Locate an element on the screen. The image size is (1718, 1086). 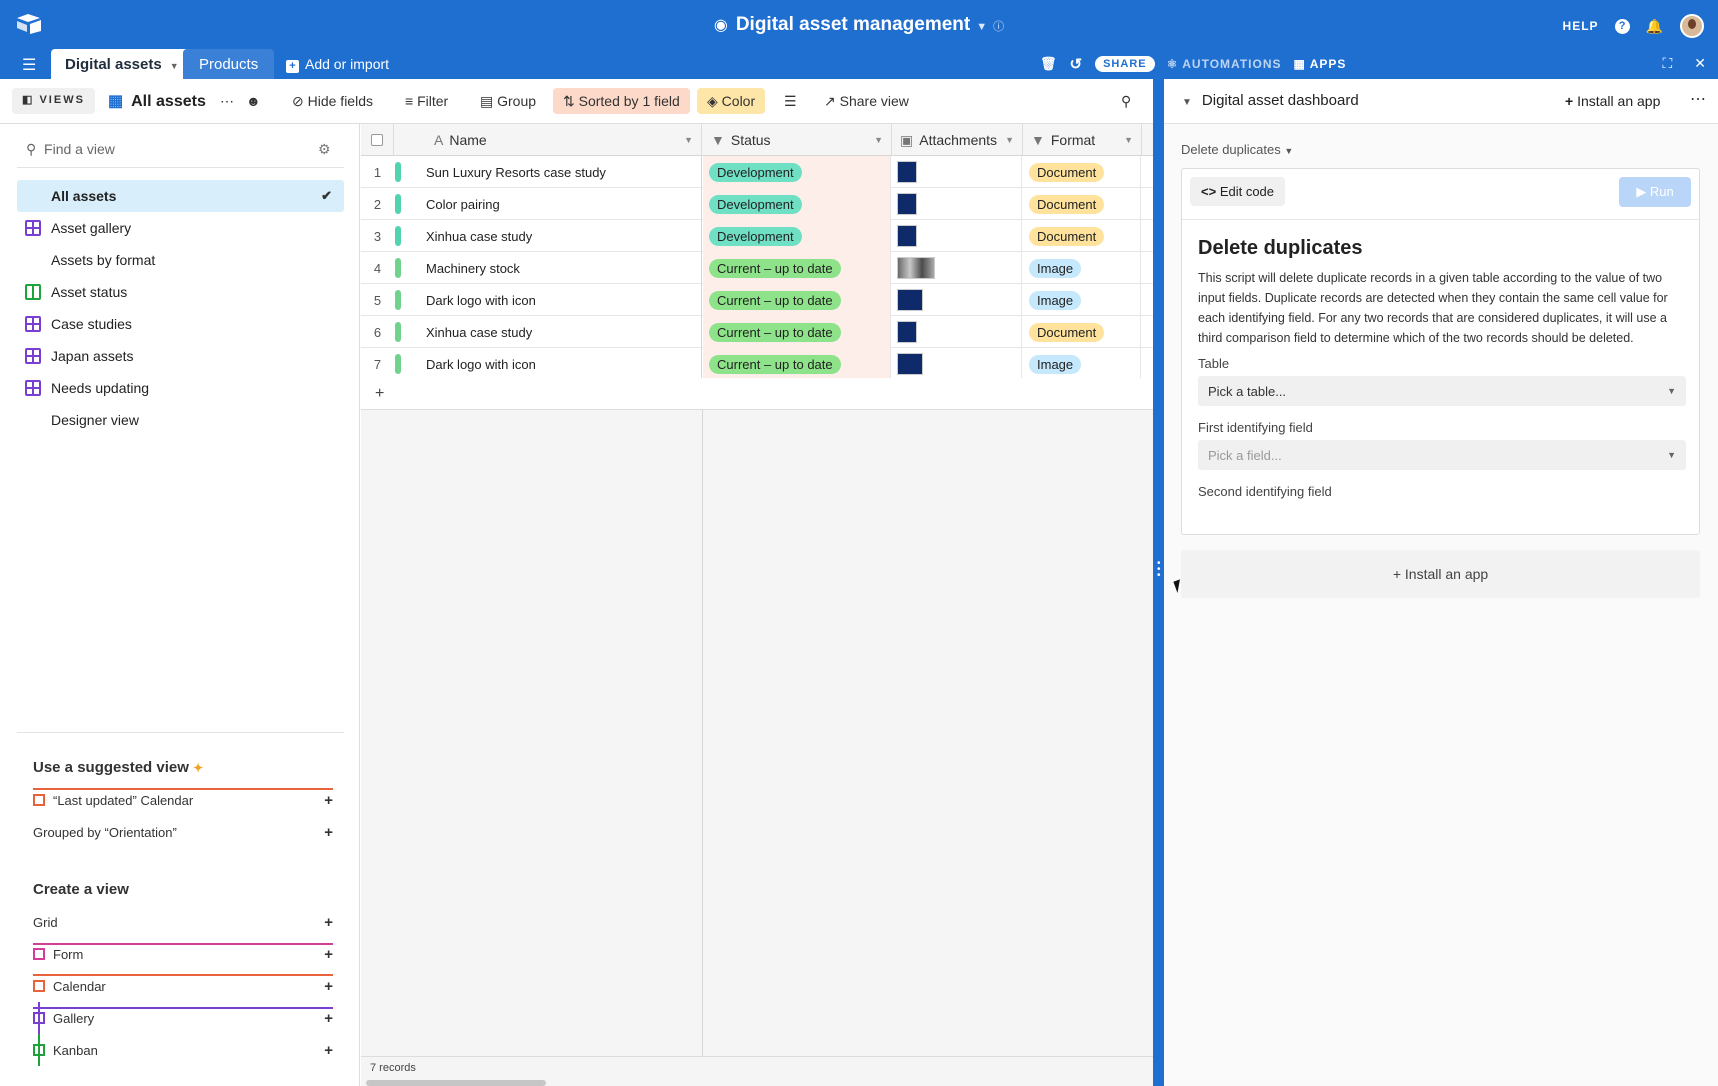
cell-name: Machinery stock is located at coordinates (549, 268).